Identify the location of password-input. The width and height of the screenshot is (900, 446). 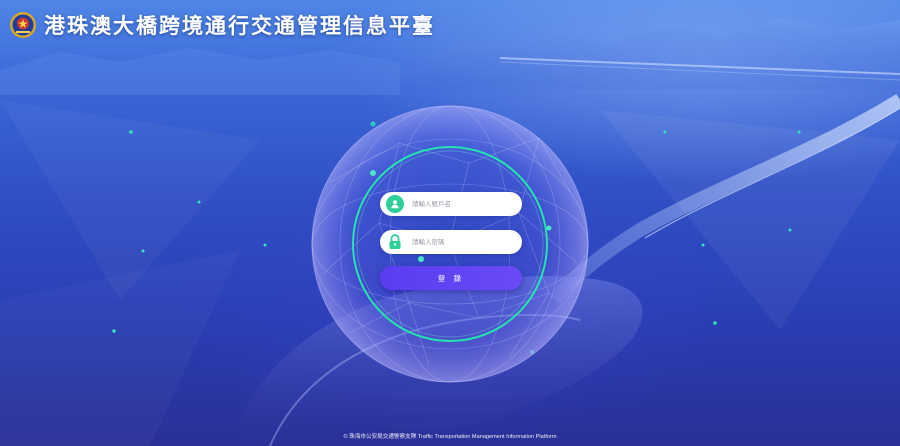
(464, 242).